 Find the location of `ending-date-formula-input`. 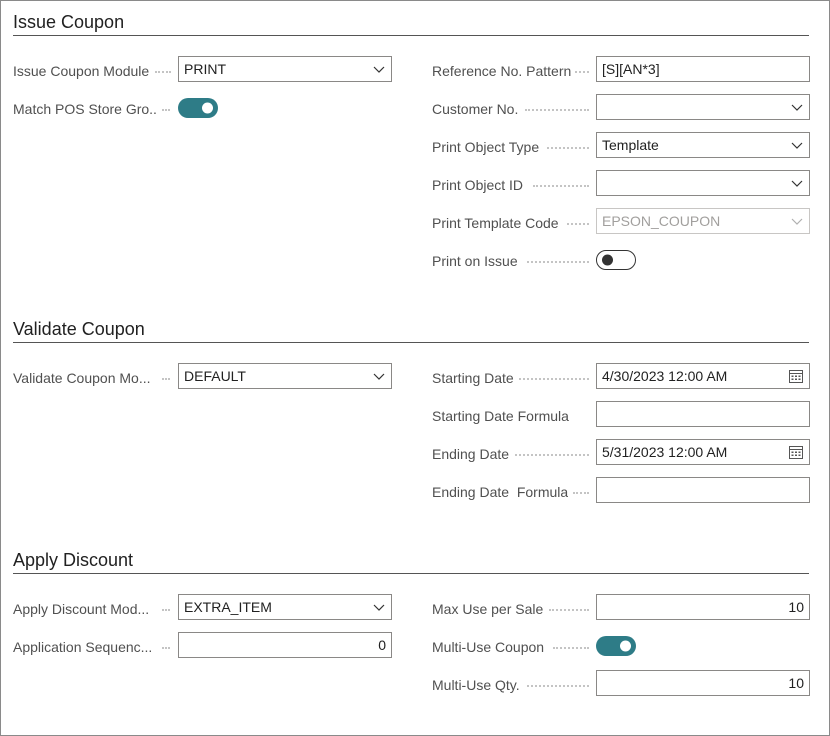

ending-date-formula-input is located at coordinates (703, 490).